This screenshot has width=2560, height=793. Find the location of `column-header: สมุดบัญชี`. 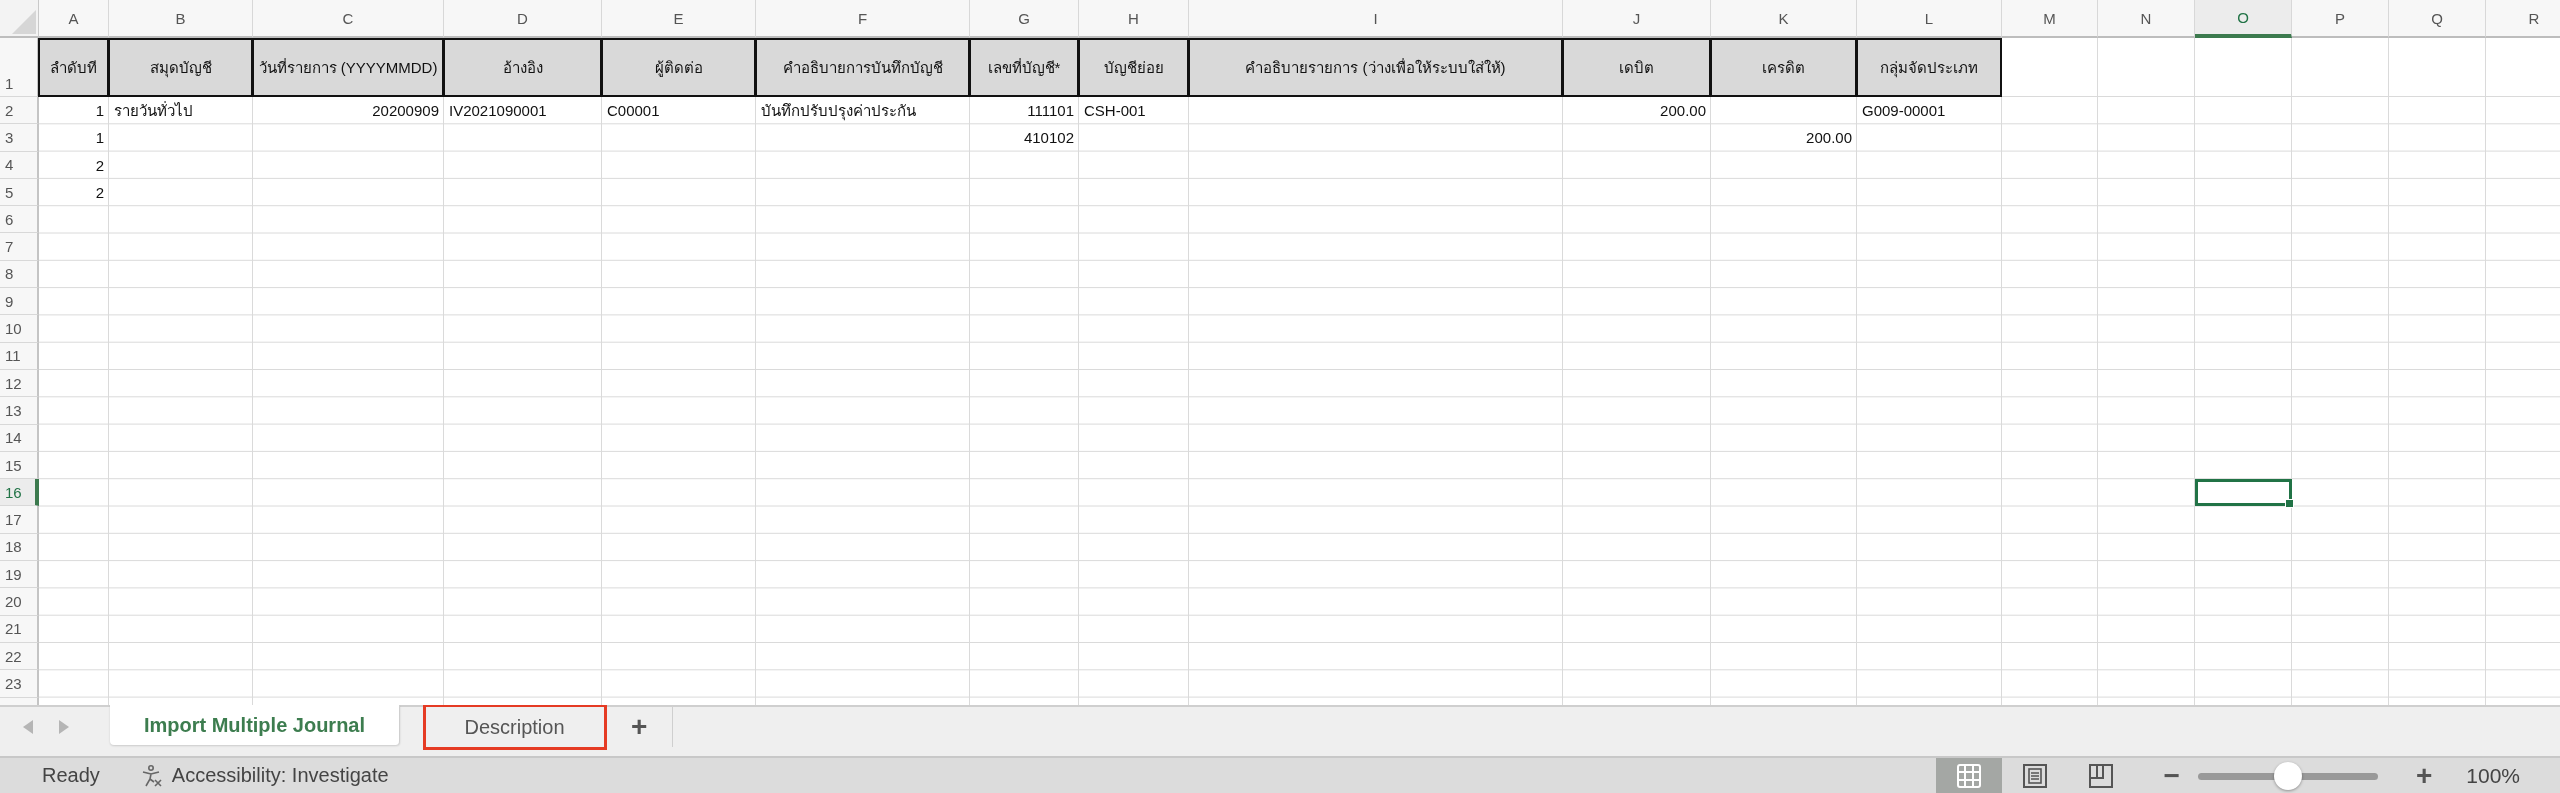

column-header: สมุดบัญชี is located at coordinates (180, 67).